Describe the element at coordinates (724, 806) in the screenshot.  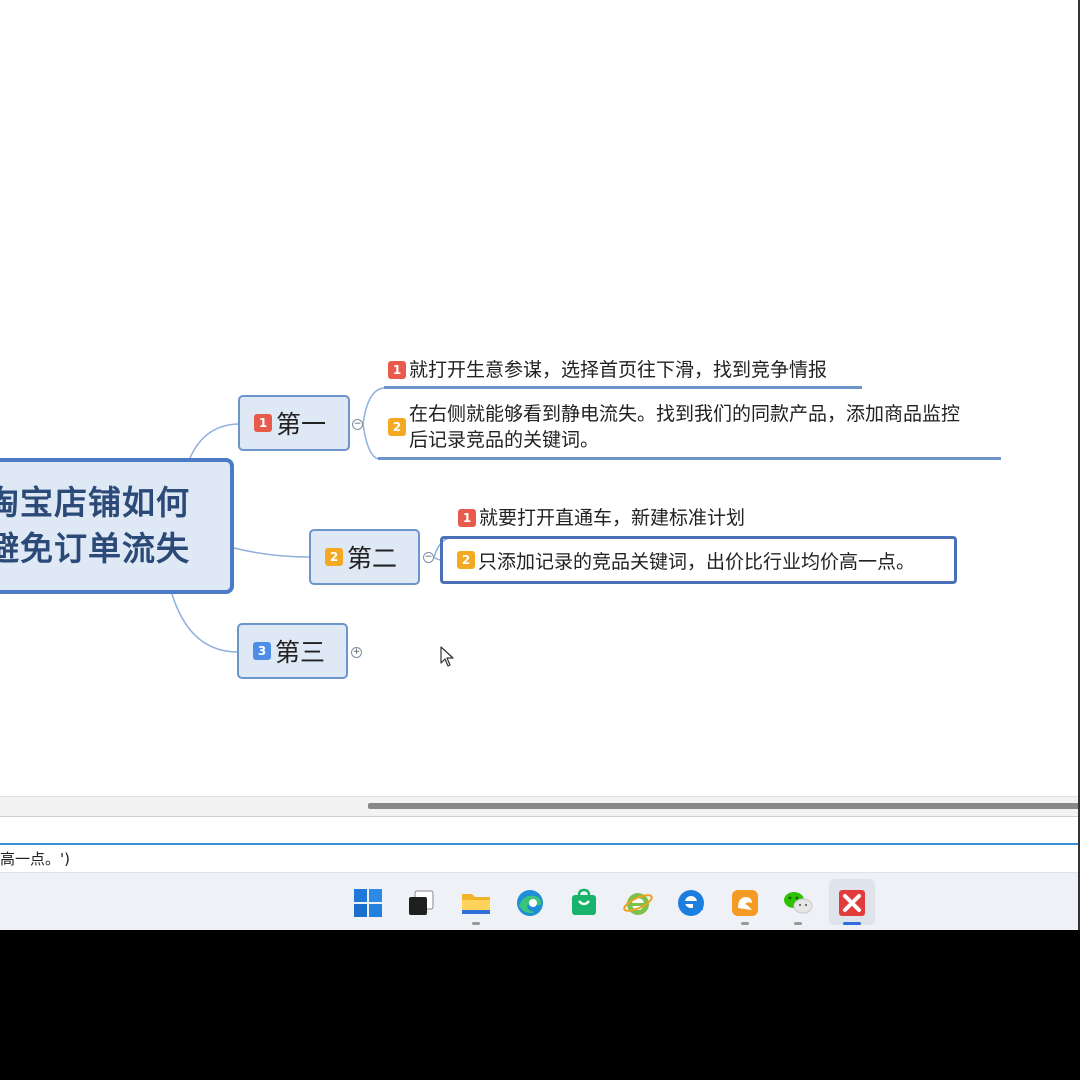
I see `horizontal-scrollbar-thumb` at that location.